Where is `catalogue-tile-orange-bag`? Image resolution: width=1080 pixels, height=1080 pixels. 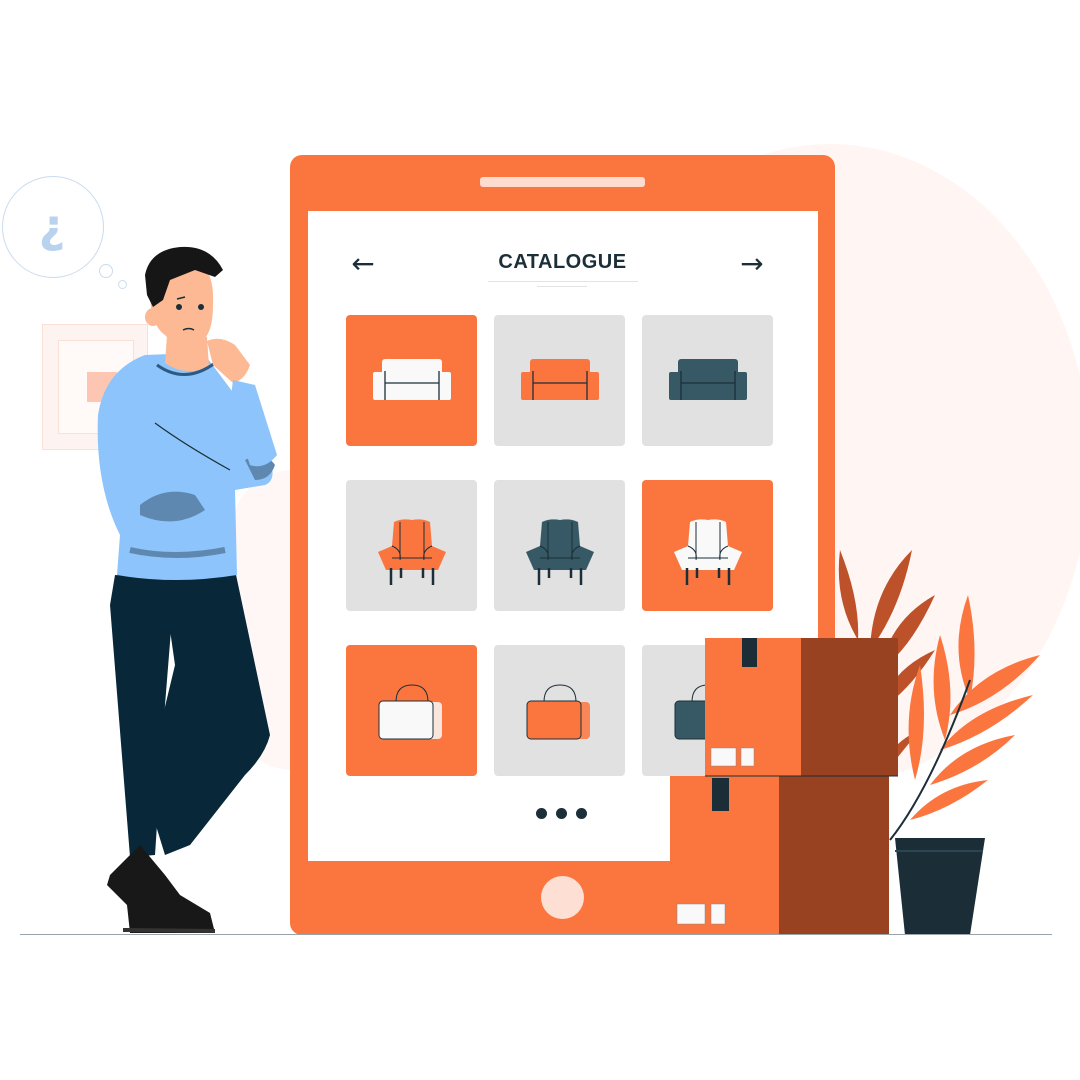
catalogue-tile-orange-bag is located at coordinates (559, 710).